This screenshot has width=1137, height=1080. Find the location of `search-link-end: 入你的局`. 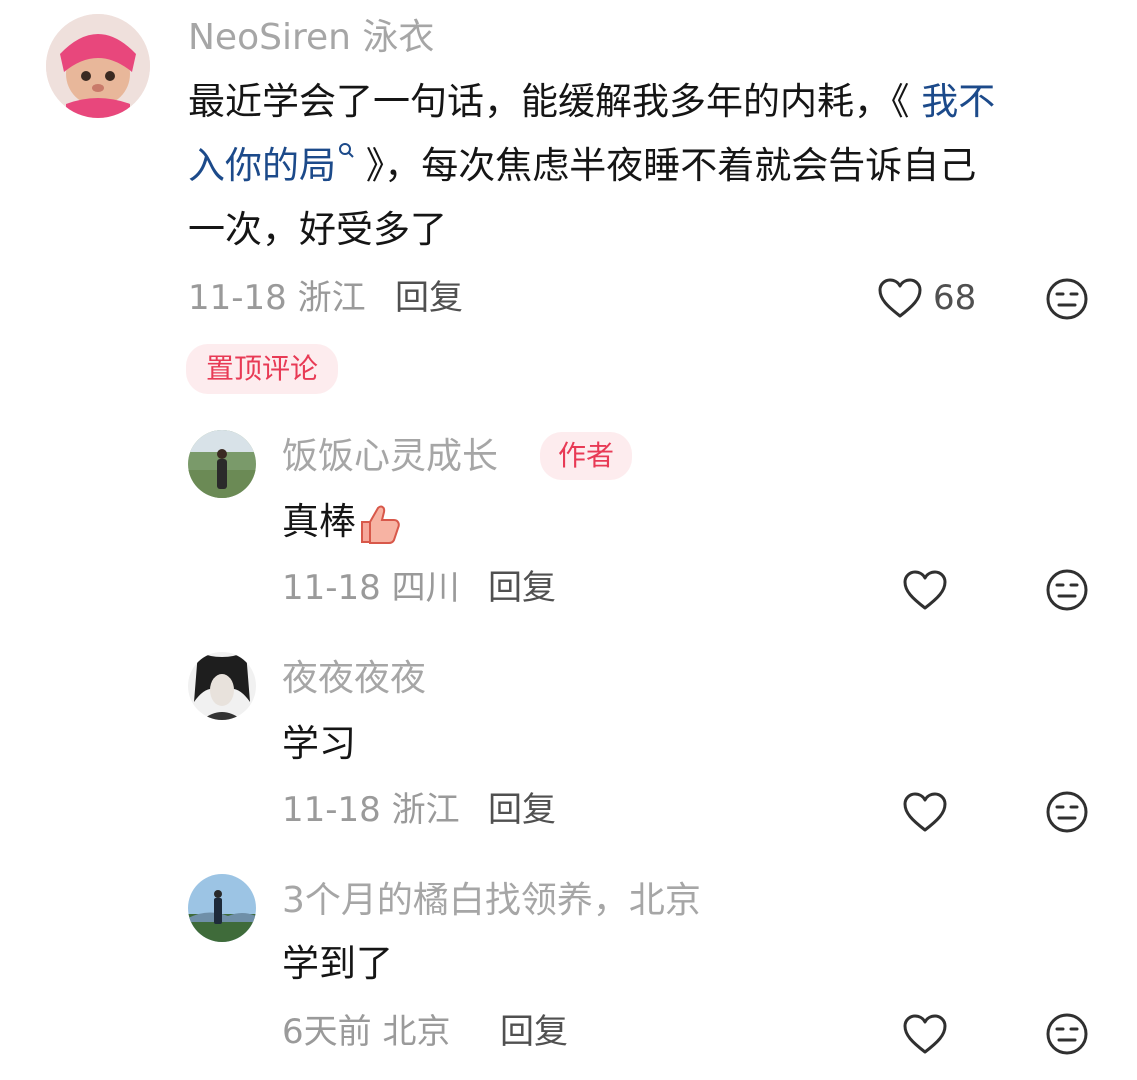

search-link-end: 入你的局 is located at coordinates (262, 165).